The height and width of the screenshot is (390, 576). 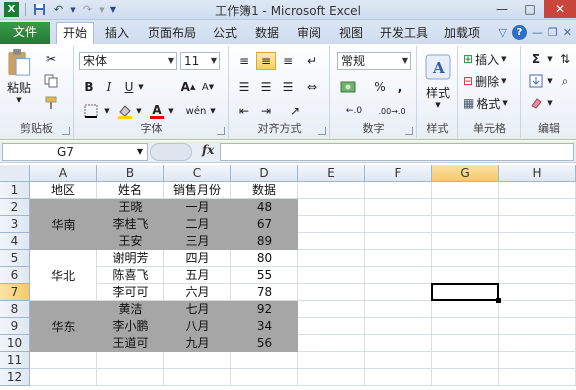 What do you see at coordinates (537, 173) in the screenshot?
I see `column-header-h: H` at bounding box center [537, 173].